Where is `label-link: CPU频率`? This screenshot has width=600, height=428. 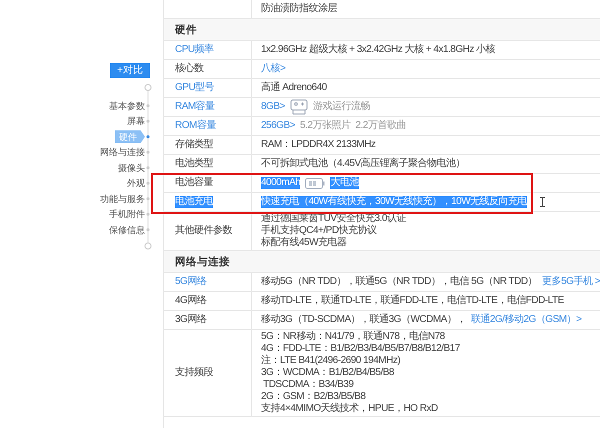
label-link: CPU频率 is located at coordinates (194, 50).